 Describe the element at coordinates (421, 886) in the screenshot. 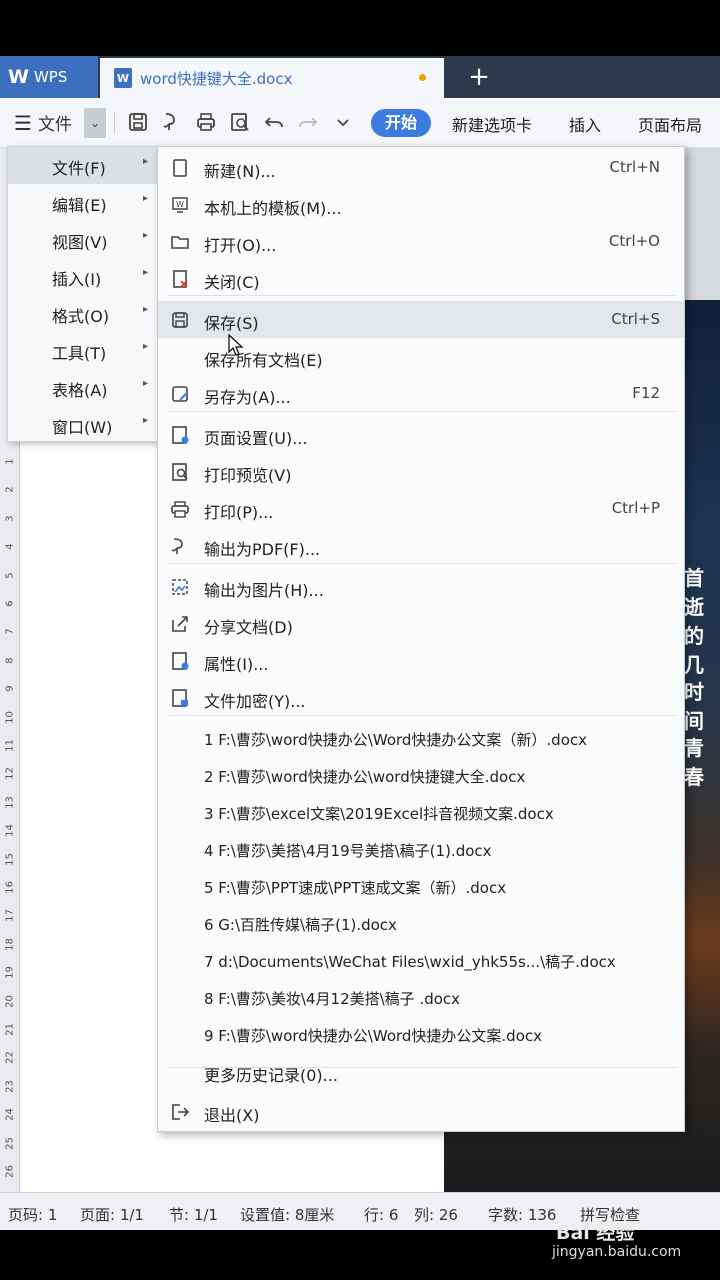

I see `recent-file-item: 5 F:\曹莎\PPT速成\PPT速成文案（新）.docx` at that location.